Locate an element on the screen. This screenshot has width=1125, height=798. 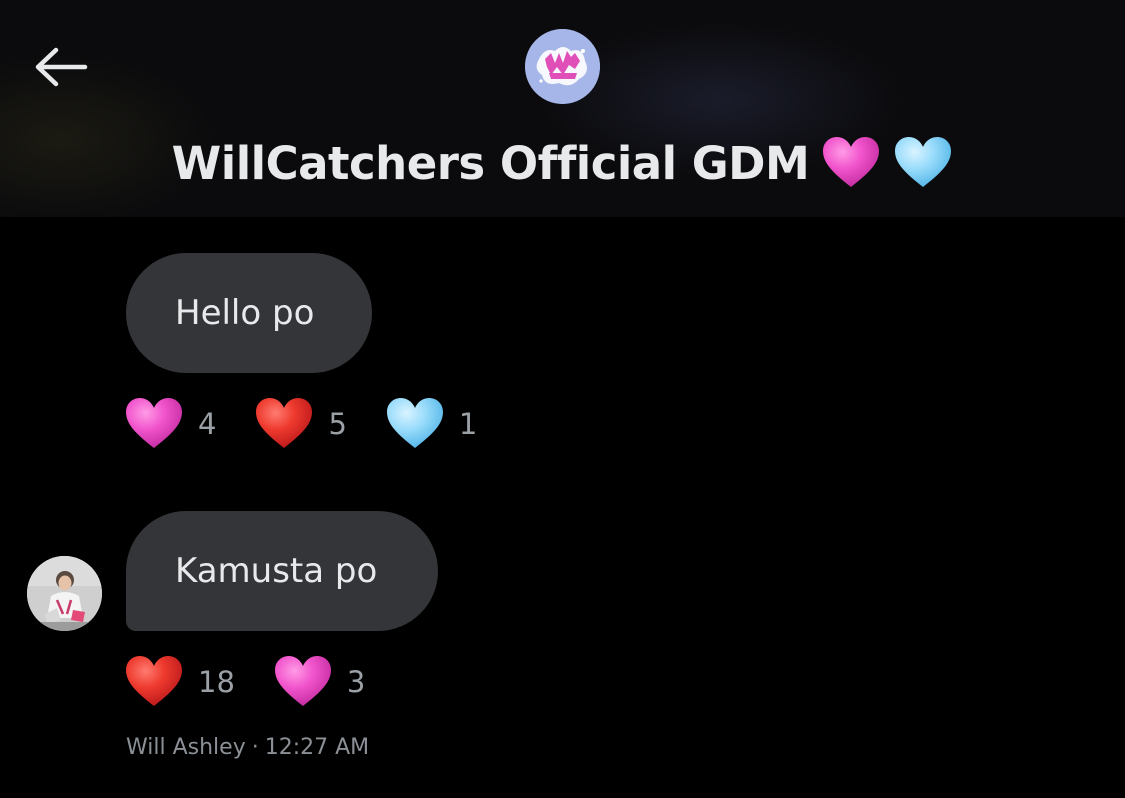
reaction-red-heart: 5 is located at coordinates (300, 424).